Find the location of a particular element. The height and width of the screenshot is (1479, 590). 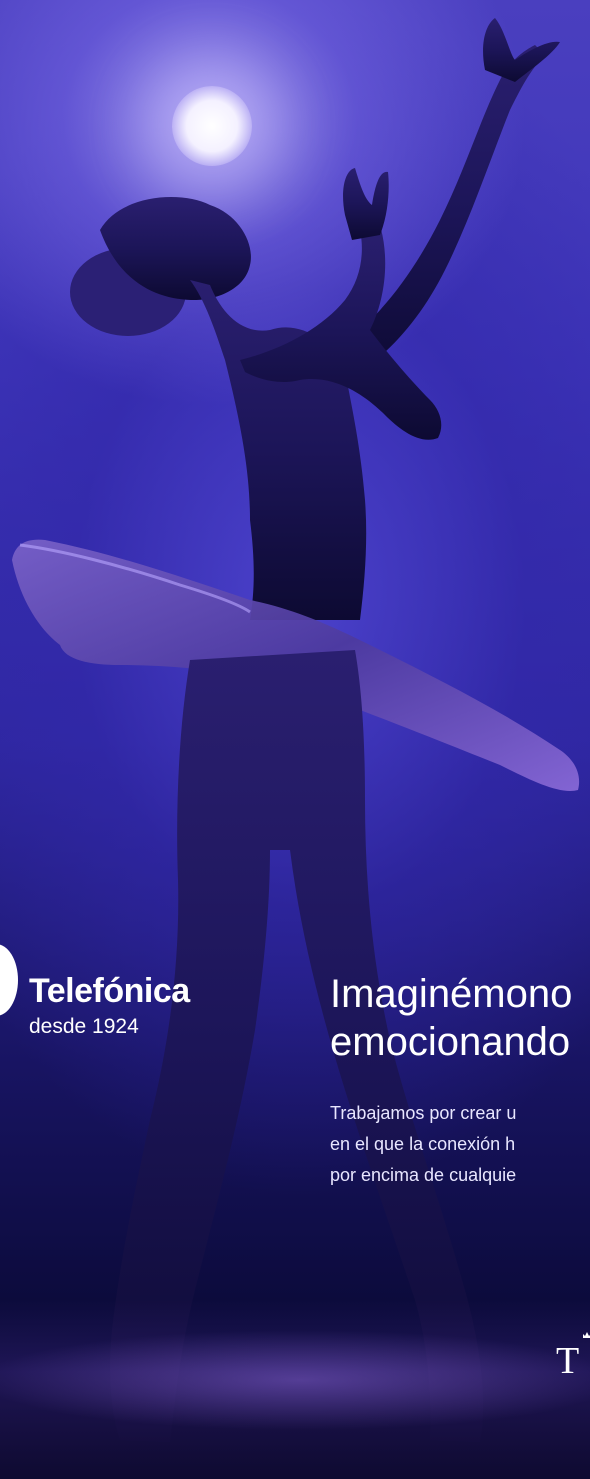

body-line-3: por encima de cualquie is located at coordinates (423, 1175).